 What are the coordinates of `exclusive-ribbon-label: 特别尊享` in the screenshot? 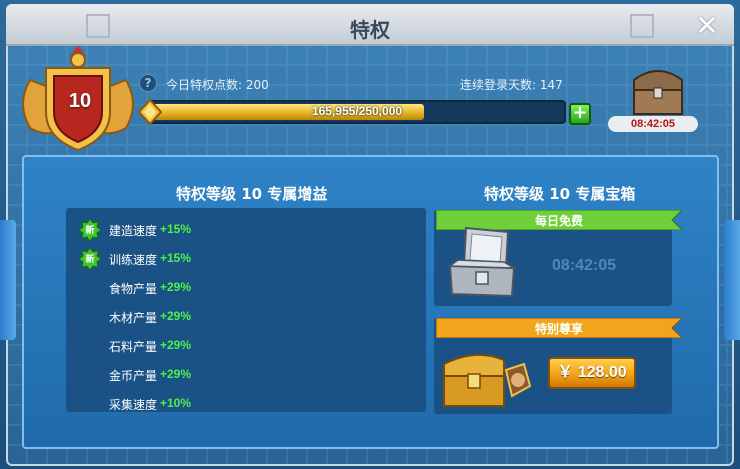 It's located at (558, 329).